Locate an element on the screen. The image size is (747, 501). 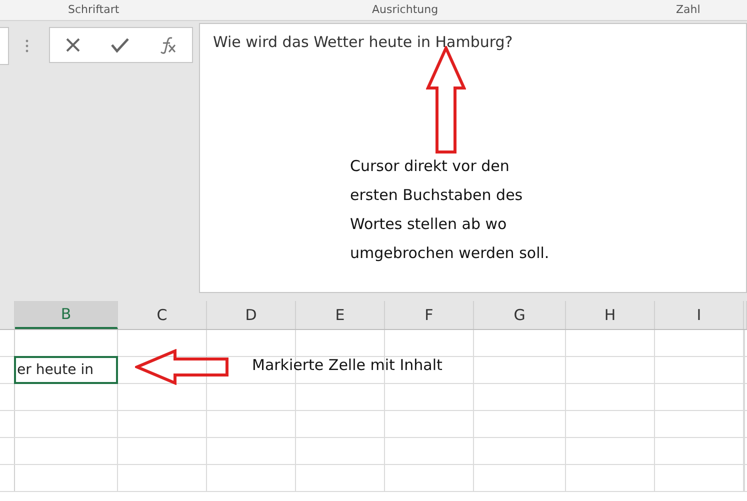
formula-text: Wie wird das Wetter heute in Hamburg? is located at coordinates (363, 42).